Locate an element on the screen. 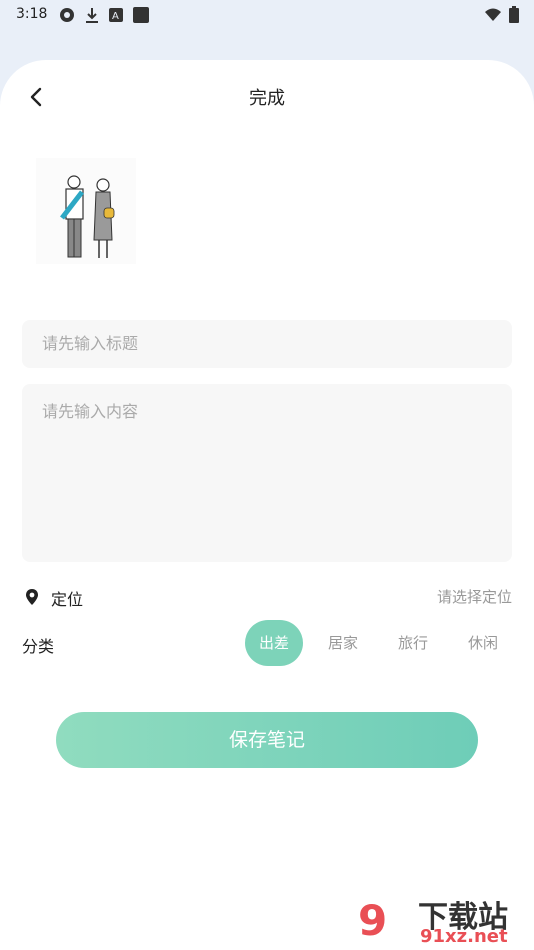 Image resolution: width=534 pixels, height=950 pixels. category-chip-travel: 旅行 is located at coordinates (413, 643).